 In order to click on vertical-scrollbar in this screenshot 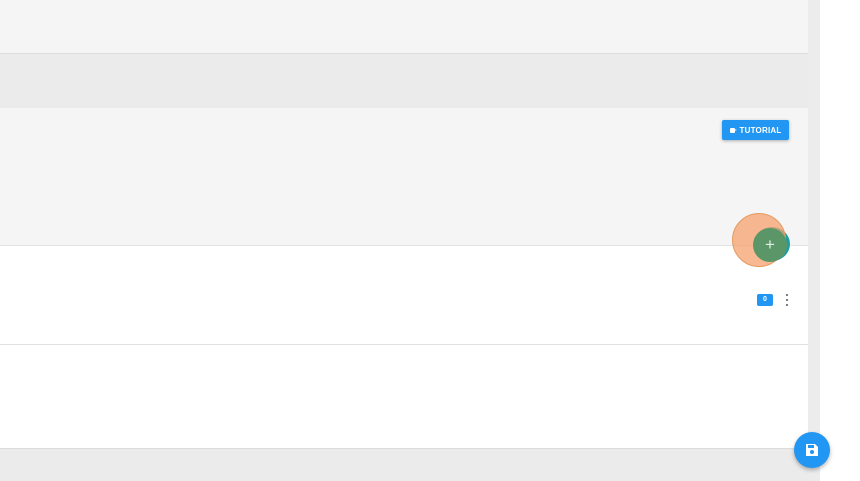, I will do `click(814, 240)`.